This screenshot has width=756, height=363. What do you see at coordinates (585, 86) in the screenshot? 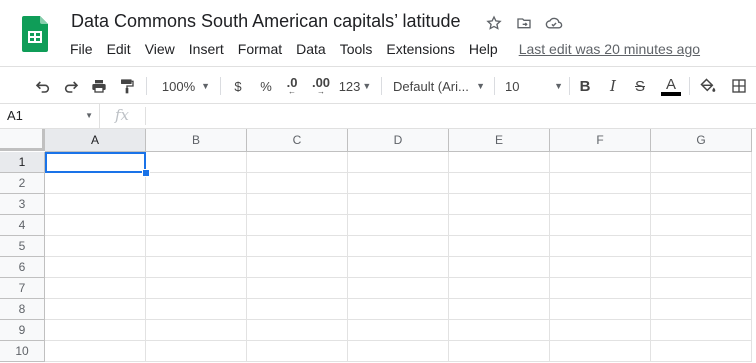
I see `bold-button: B` at bounding box center [585, 86].